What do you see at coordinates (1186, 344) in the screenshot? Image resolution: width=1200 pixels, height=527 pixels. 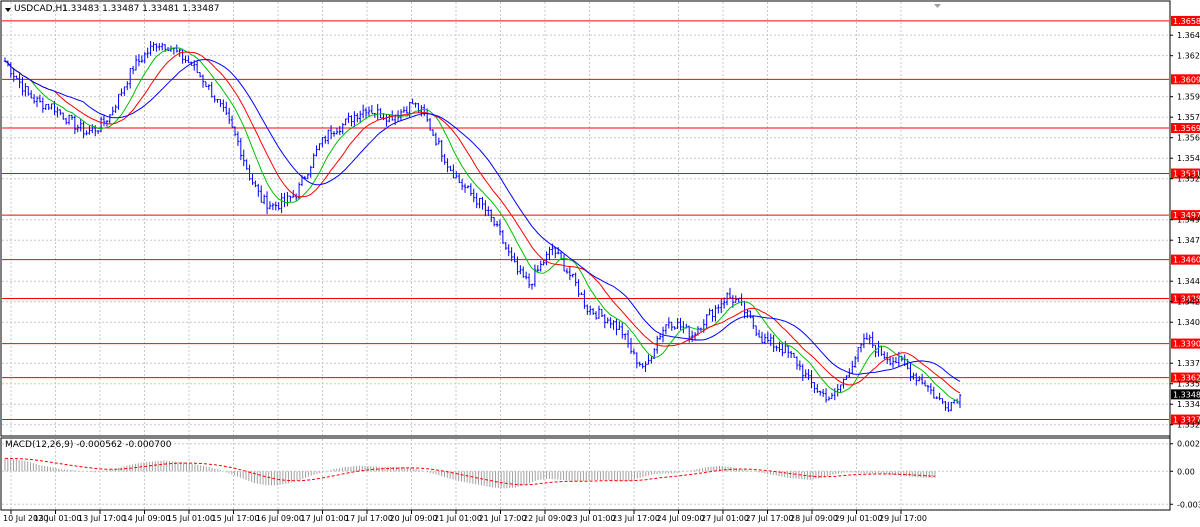 I see `level-price-label: 1.33908` at bounding box center [1186, 344].